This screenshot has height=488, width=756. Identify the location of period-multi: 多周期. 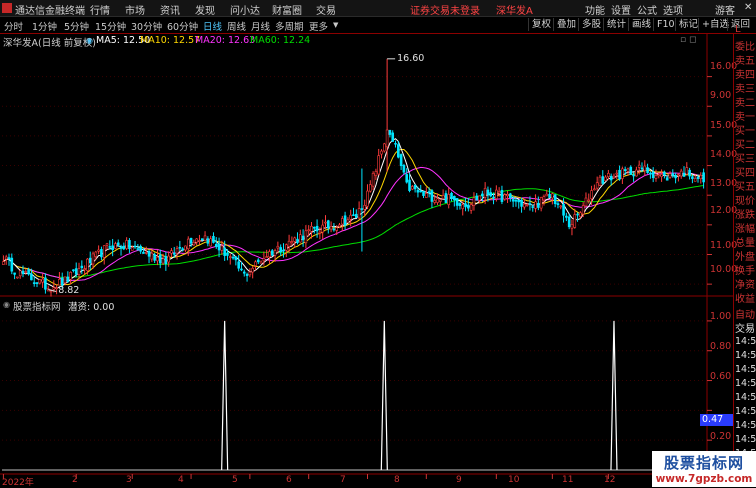
(289, 26).